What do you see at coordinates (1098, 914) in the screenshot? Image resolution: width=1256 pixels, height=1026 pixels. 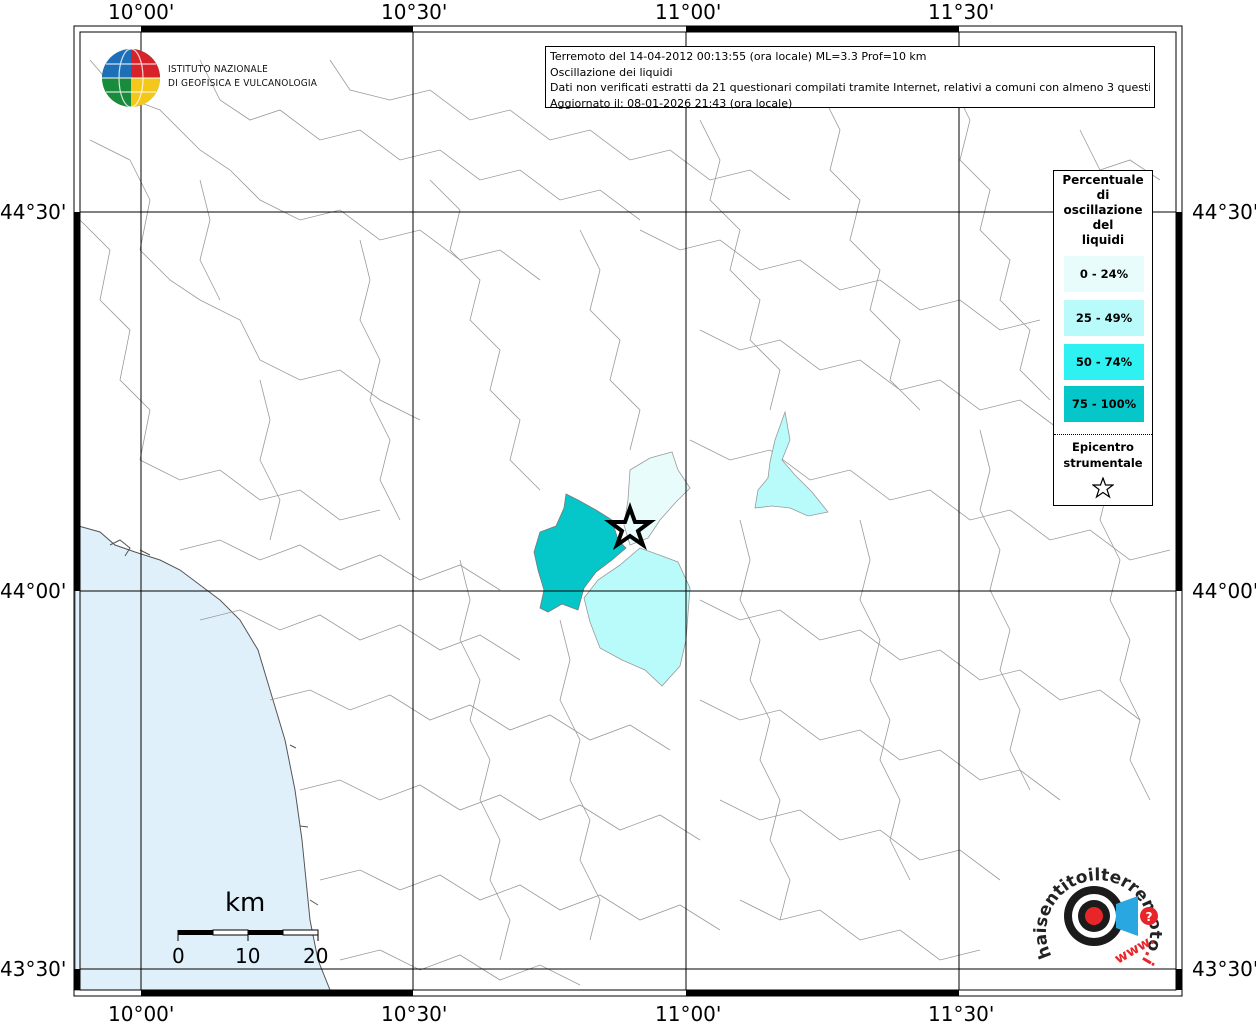 I see `haisentito-logo: haisentitoilterremoto.it ? www.` at bounding box center [1098, 914].